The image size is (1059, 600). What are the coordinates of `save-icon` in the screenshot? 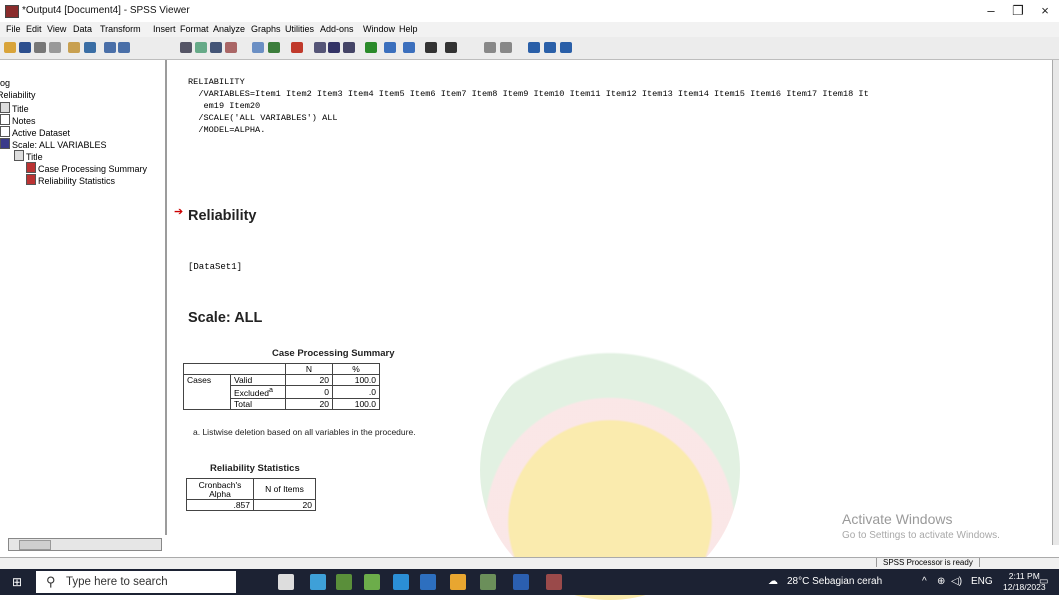 It's located at (25, 47).